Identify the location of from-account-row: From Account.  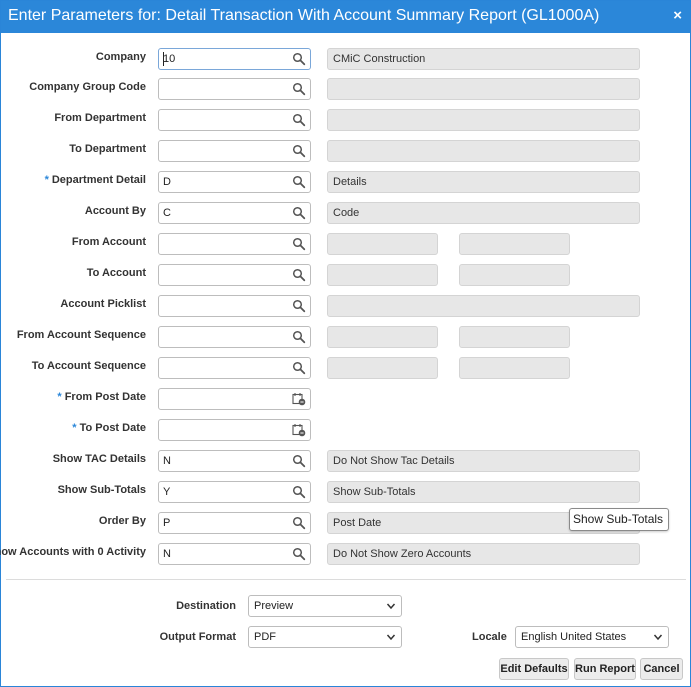
(345, 244).